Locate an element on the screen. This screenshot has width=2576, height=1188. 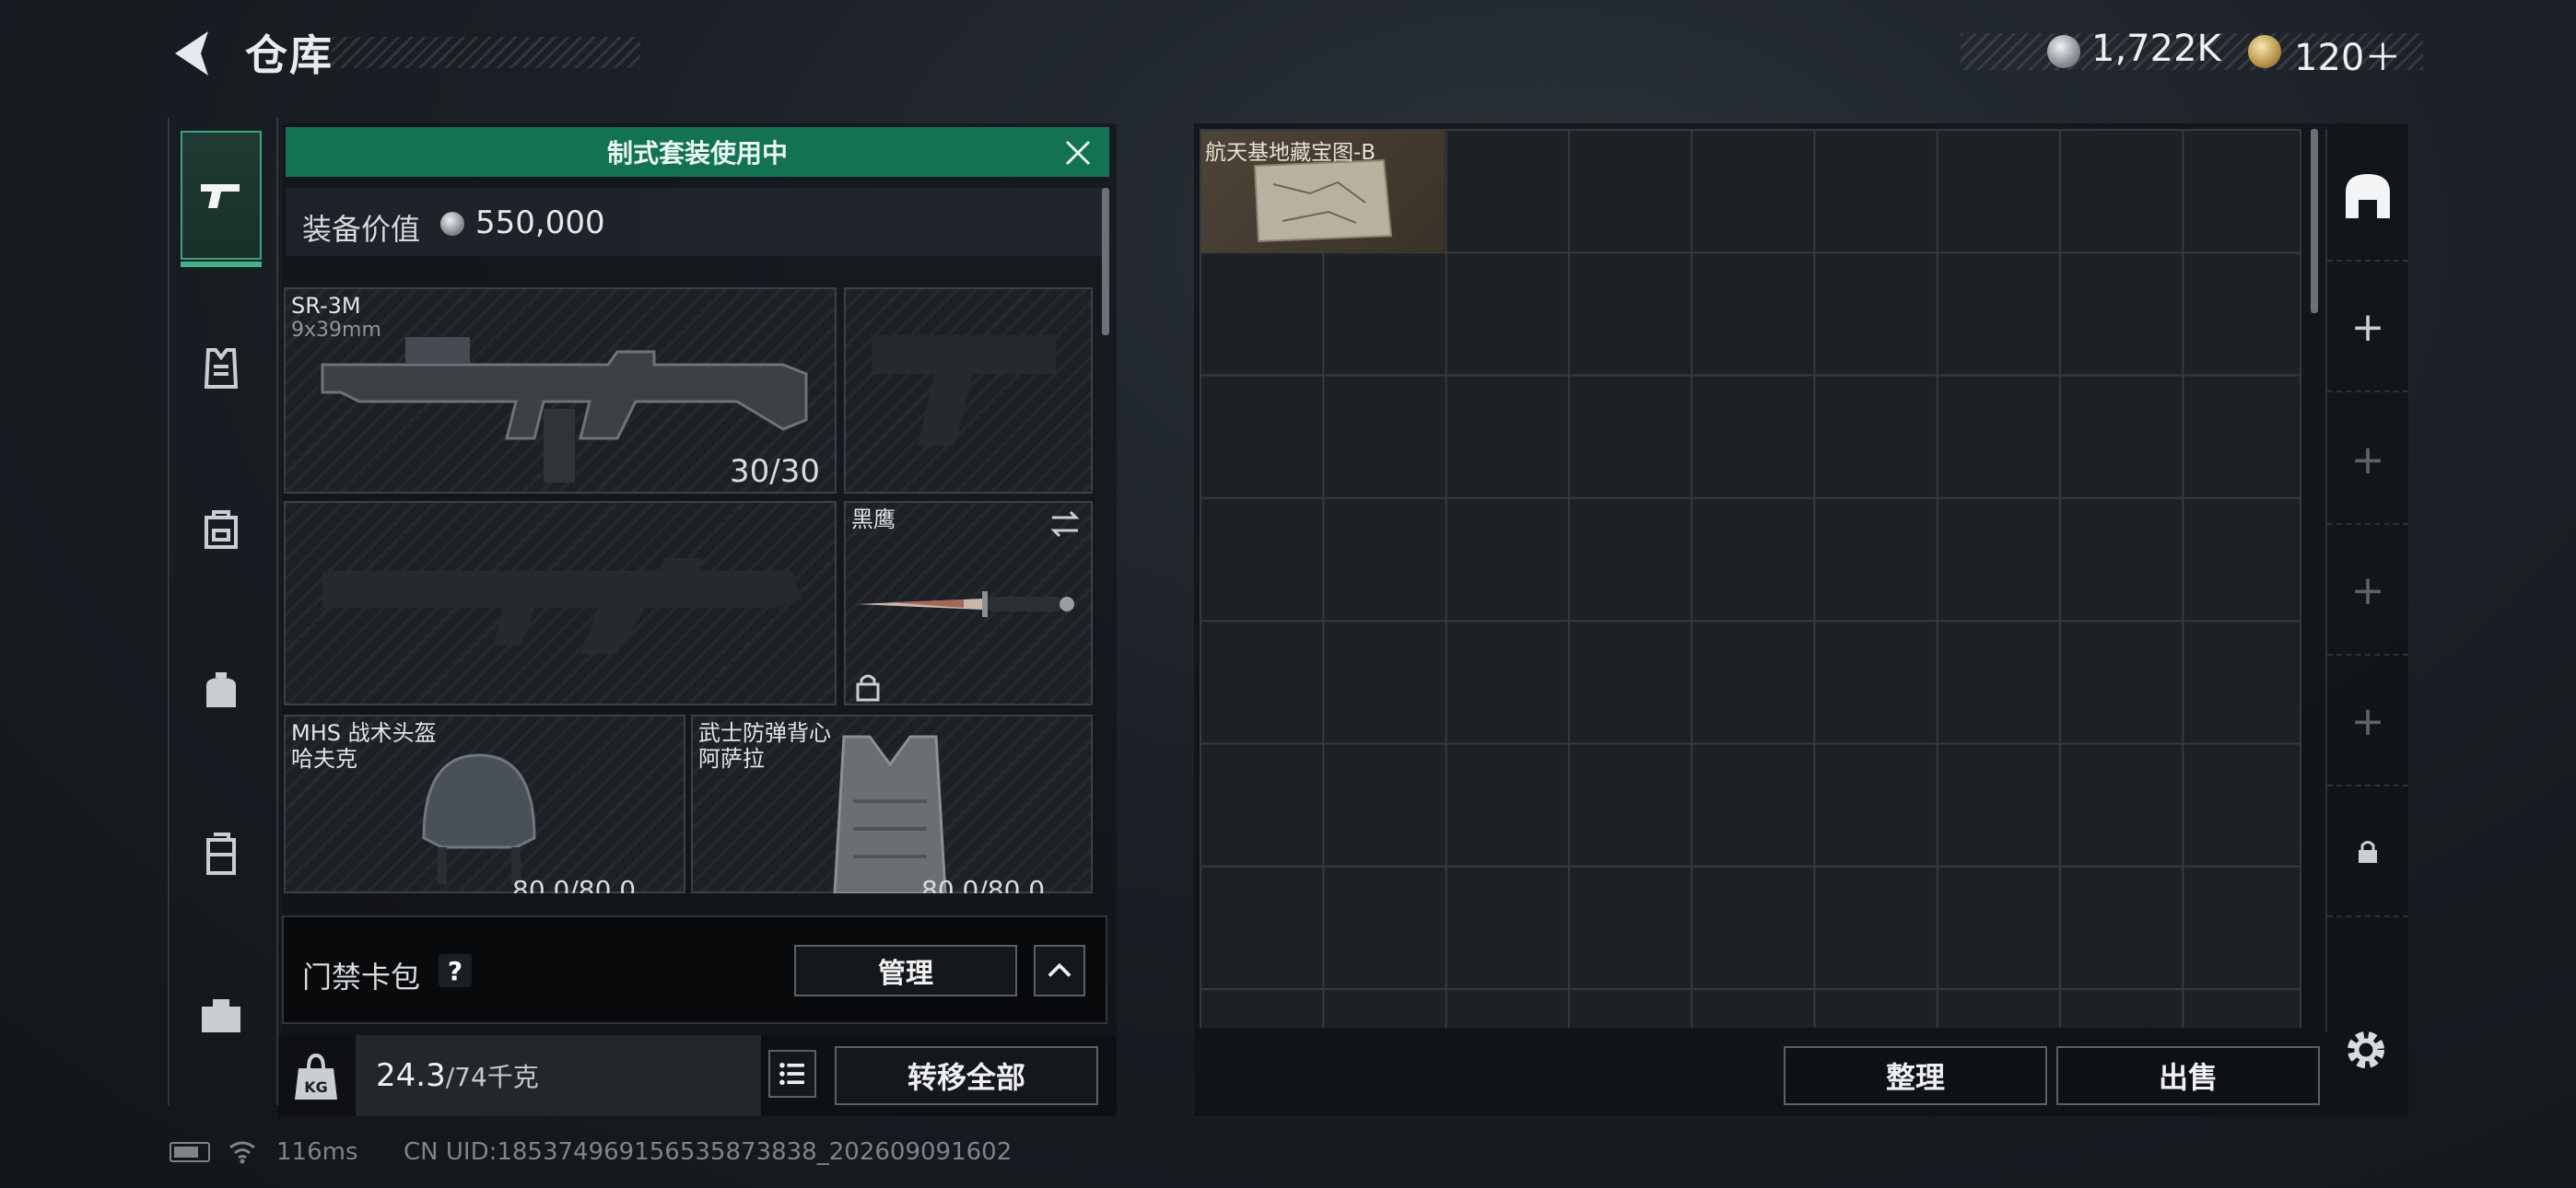
nav-weapons is located at coordinates (221, 199).